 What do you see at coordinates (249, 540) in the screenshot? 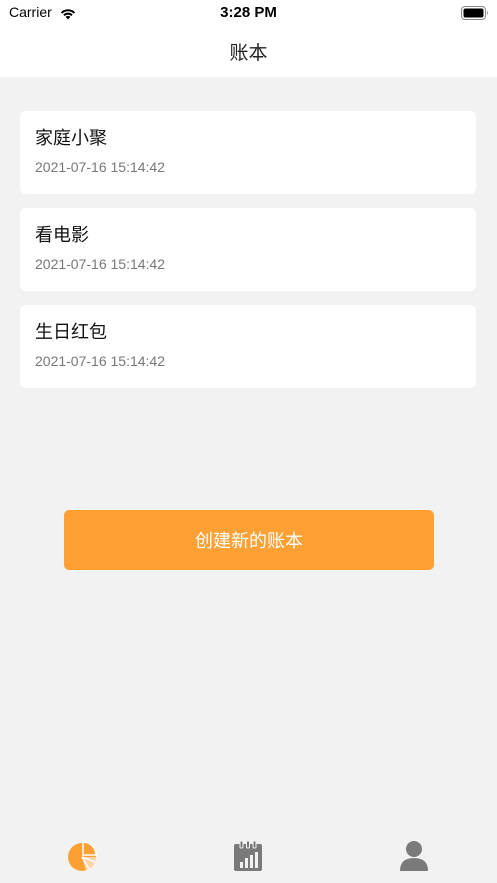
I see `create-book-button: 创建新的账本` at bounding box center [249, 540].